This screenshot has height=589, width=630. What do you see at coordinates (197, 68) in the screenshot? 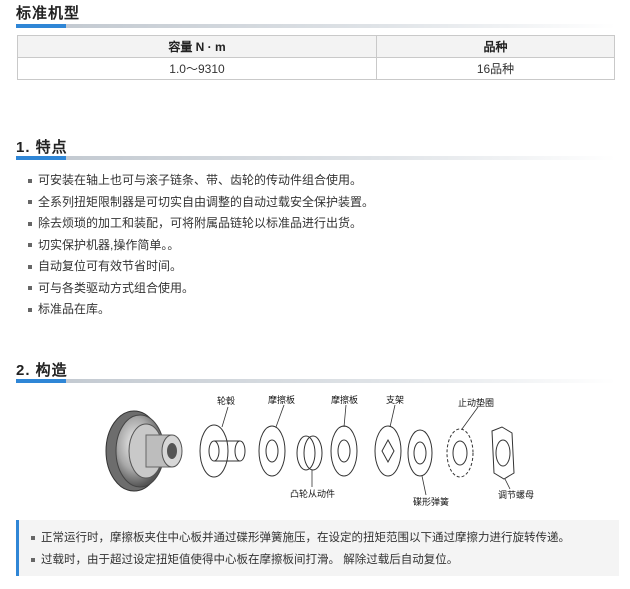
I see `cell-capacity: 1.0～9310` at bounding box center [197, 68].